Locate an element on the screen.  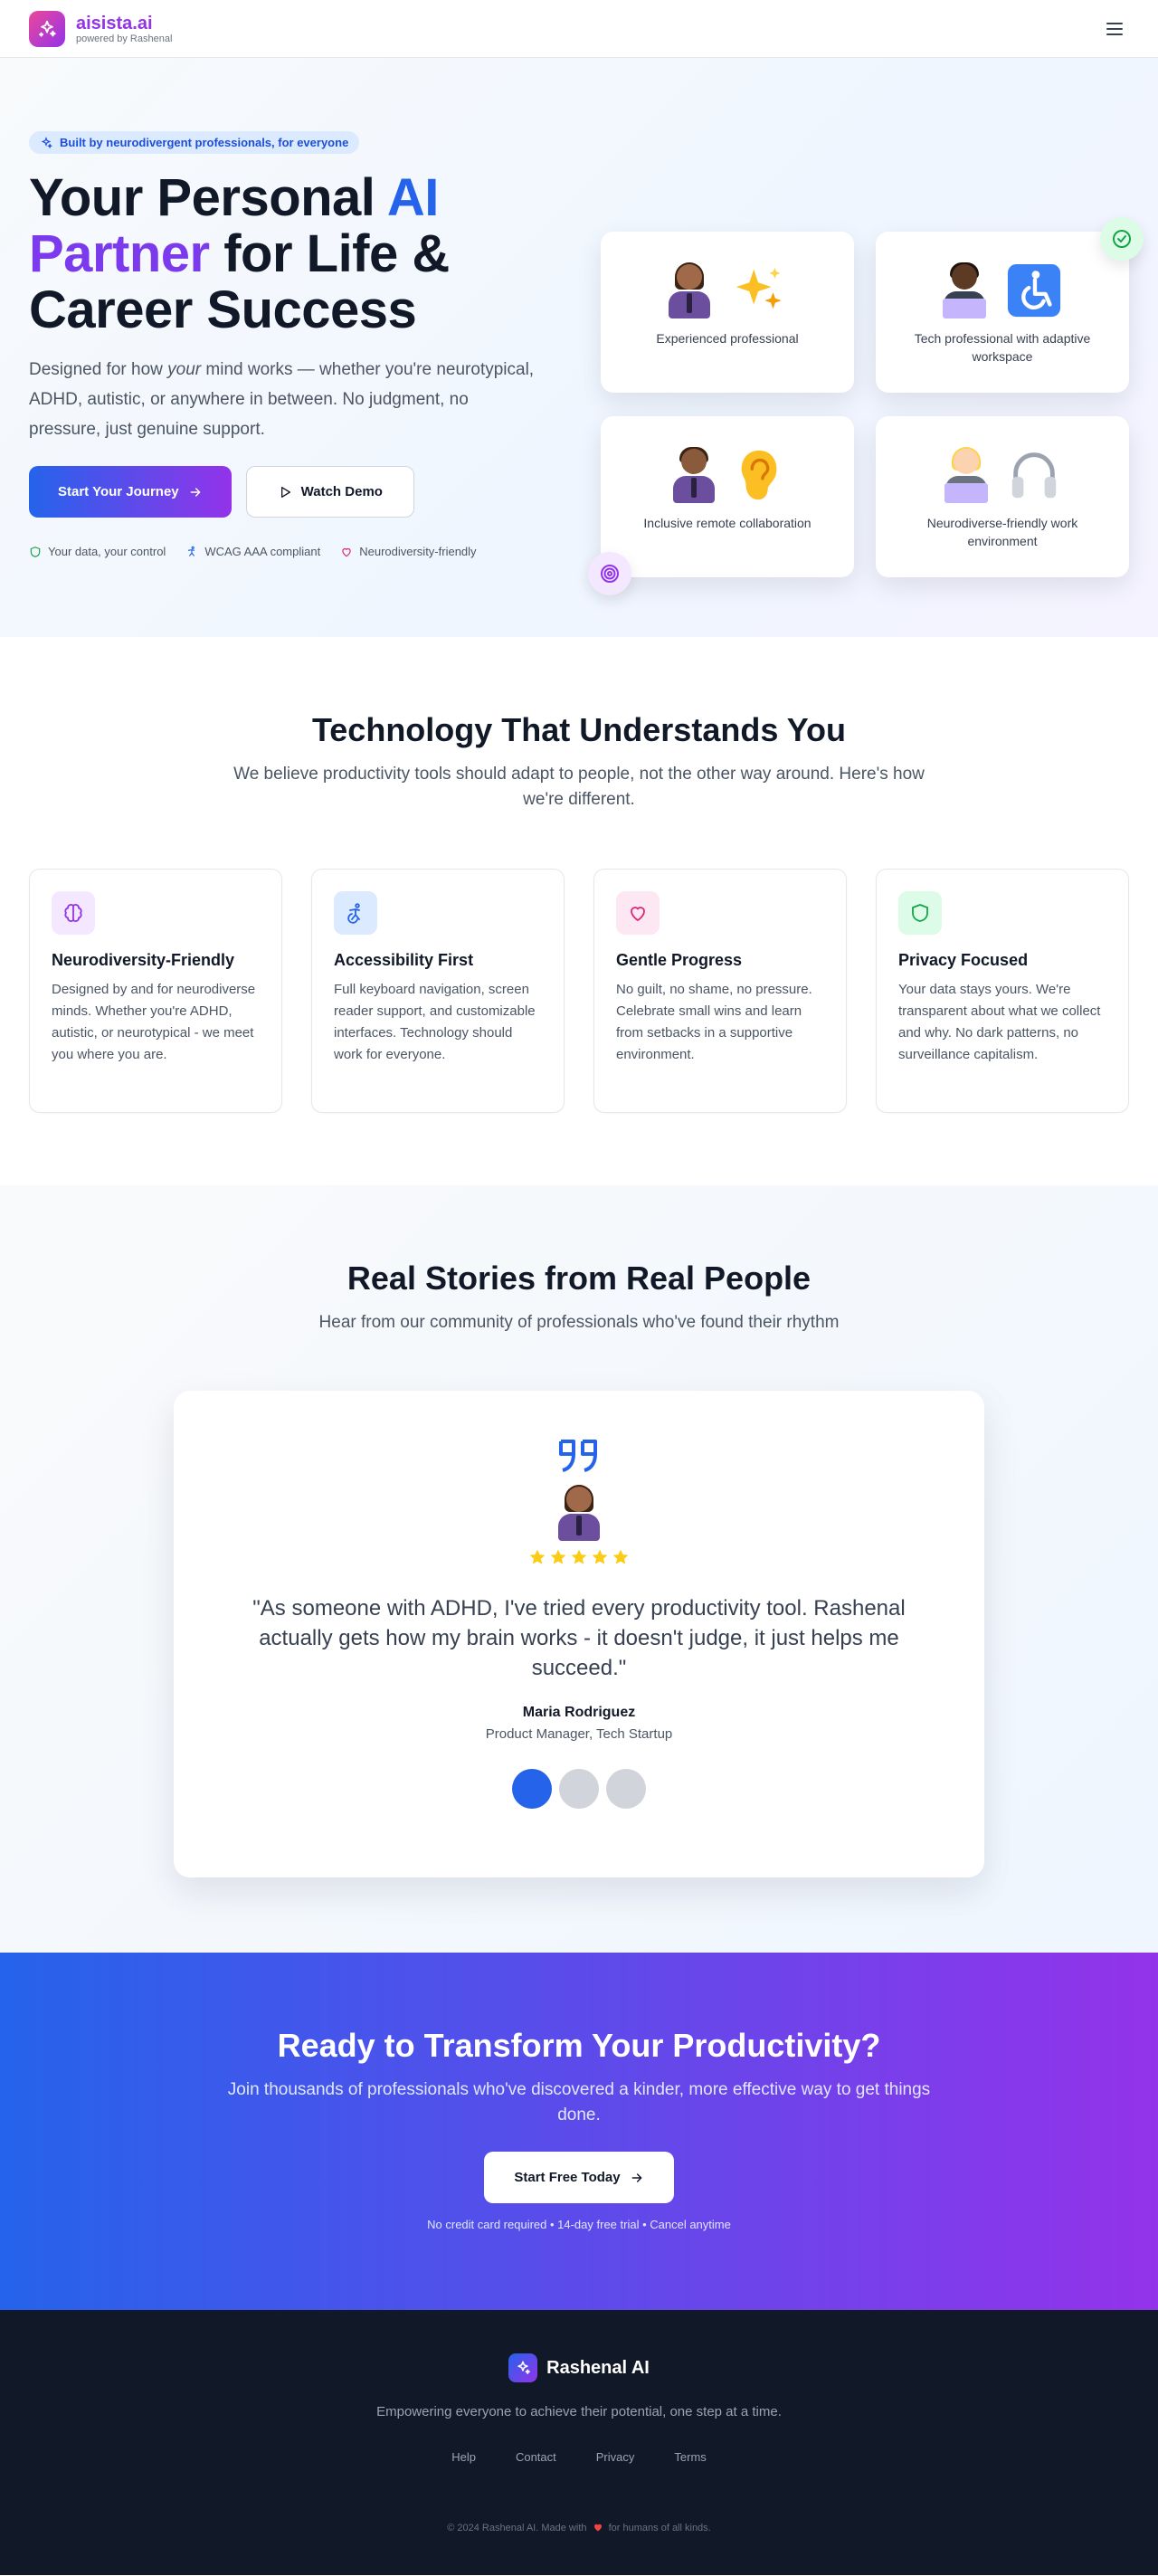
trust-text: WCAG AAA compliant is located at coordinates (262, 551).